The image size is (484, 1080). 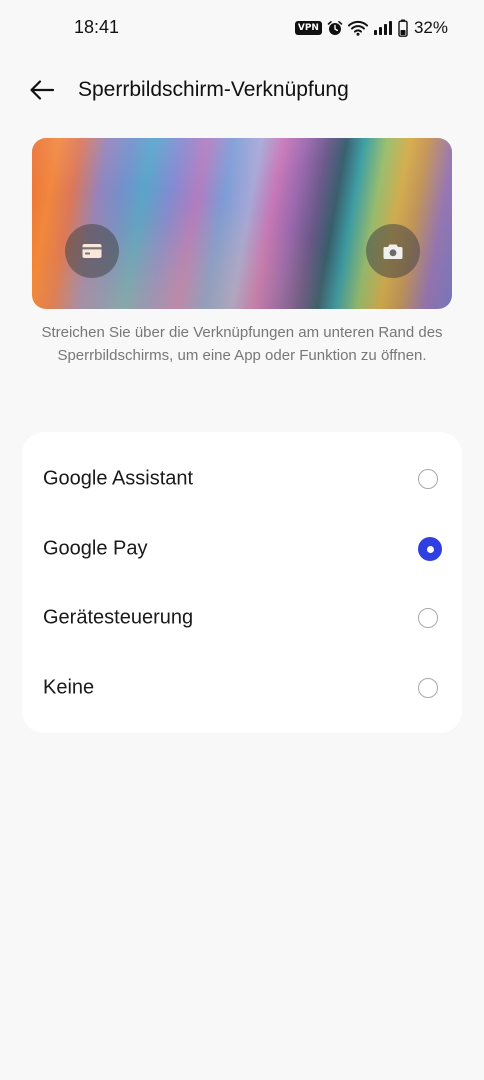 I want to click on left-shortcut-button, so click(x=92, y=251).